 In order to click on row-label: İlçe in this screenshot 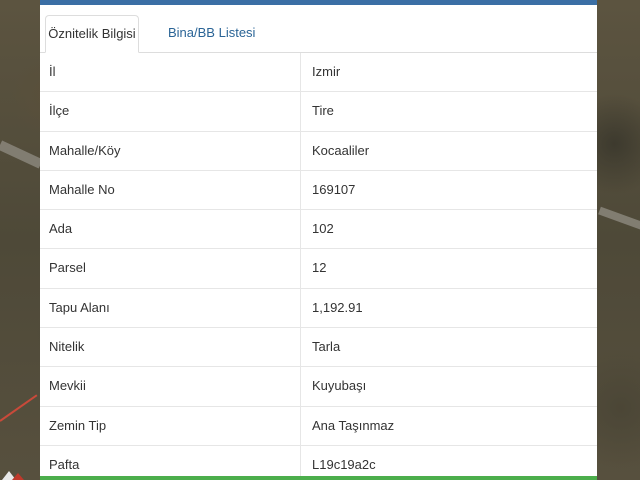, I will do `click(59, 111)`.